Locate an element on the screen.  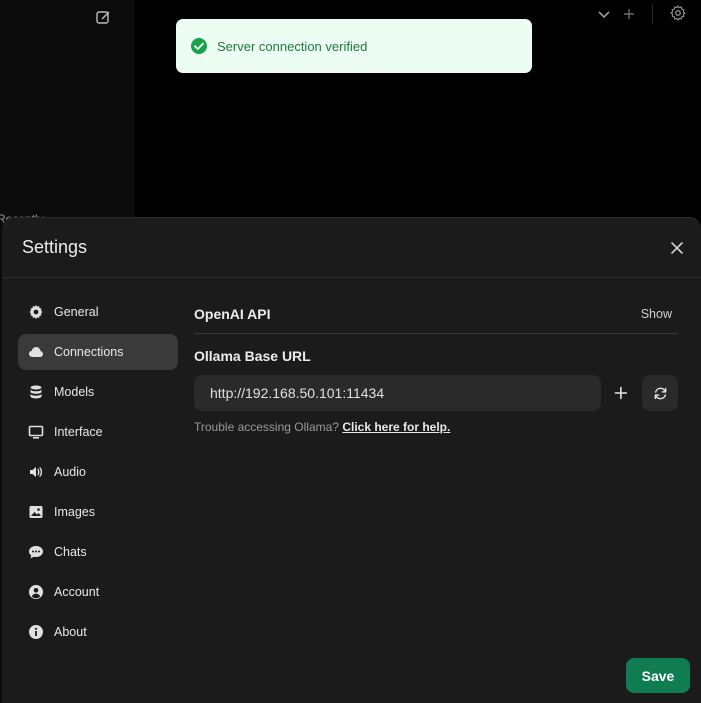
chat-bubble-icon is located at coordinates (36, 552).